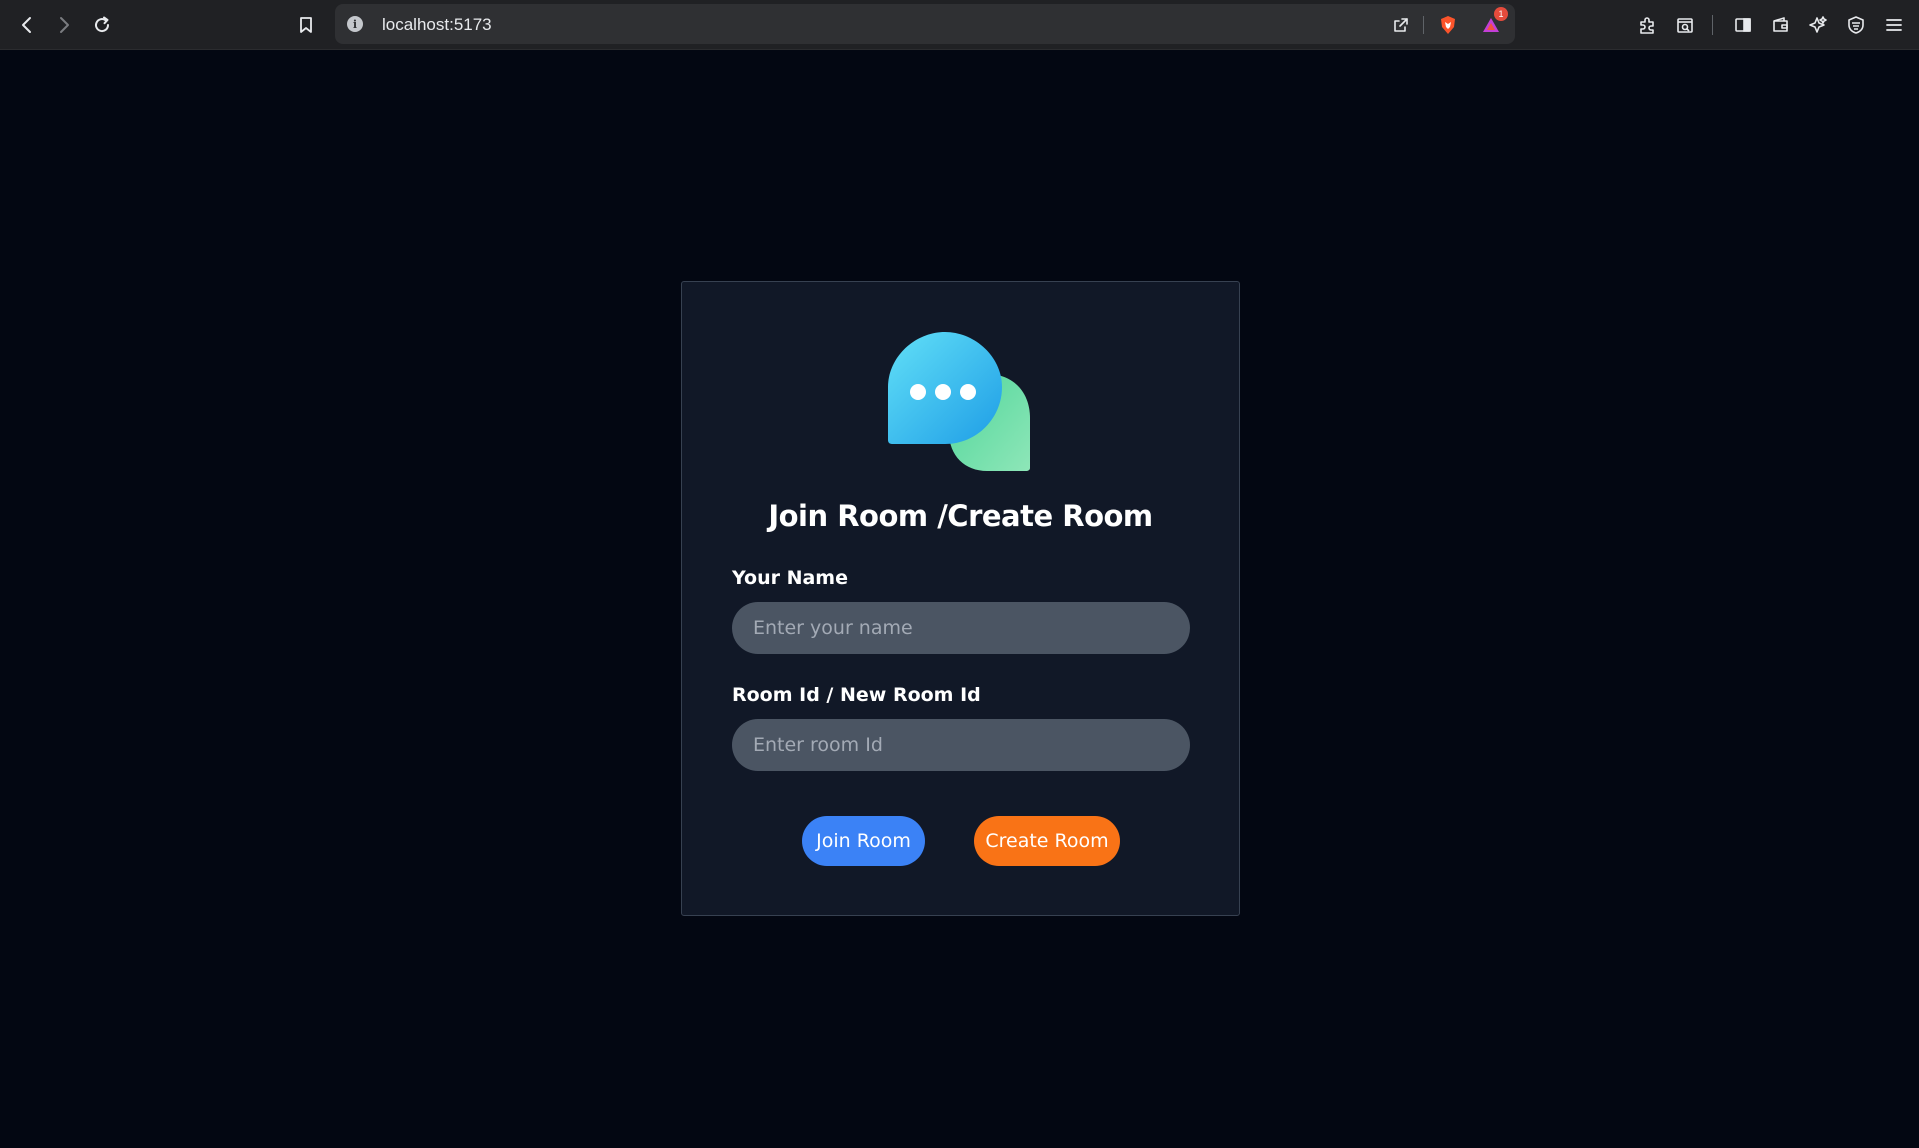  What do you see at coordinates (355, 24) in the screenshot?
I see `site-info-icon: i` at bounding box center [355, 24].